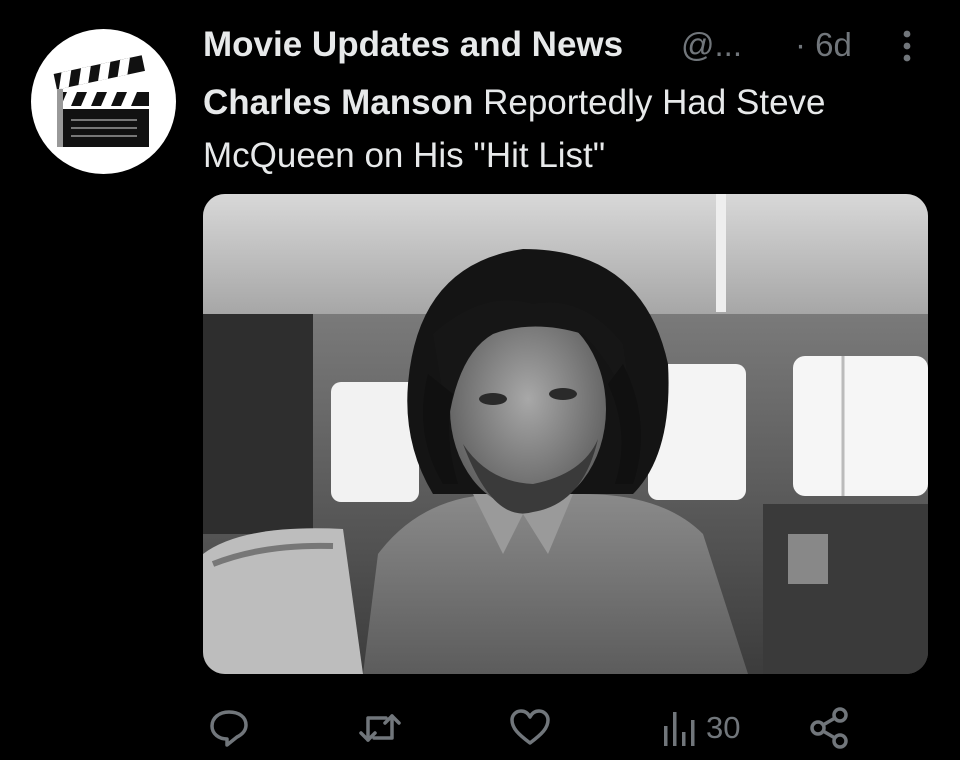 The width and height of the screenshot is (960, 760). I want to click on reply-icon, so click(229, 728).